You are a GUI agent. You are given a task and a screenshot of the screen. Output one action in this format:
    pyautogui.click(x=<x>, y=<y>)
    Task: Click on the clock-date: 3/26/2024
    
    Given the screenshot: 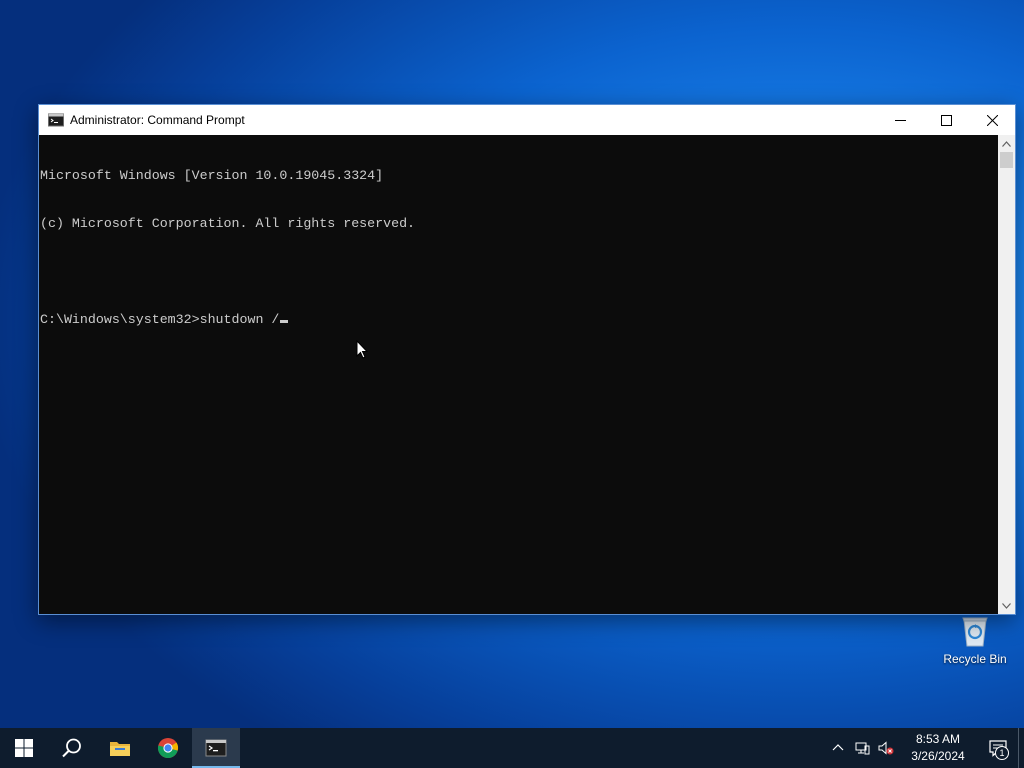 What is the action you would take?
    pyautogui.click(x=938, y=756)
    